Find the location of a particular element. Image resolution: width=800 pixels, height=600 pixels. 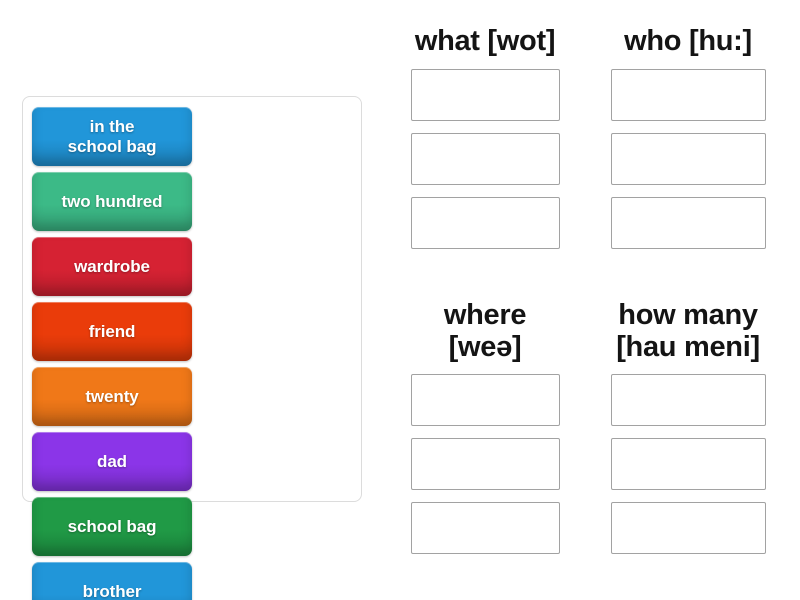

category-what: what [wot] is located at coordinates (485, 143).